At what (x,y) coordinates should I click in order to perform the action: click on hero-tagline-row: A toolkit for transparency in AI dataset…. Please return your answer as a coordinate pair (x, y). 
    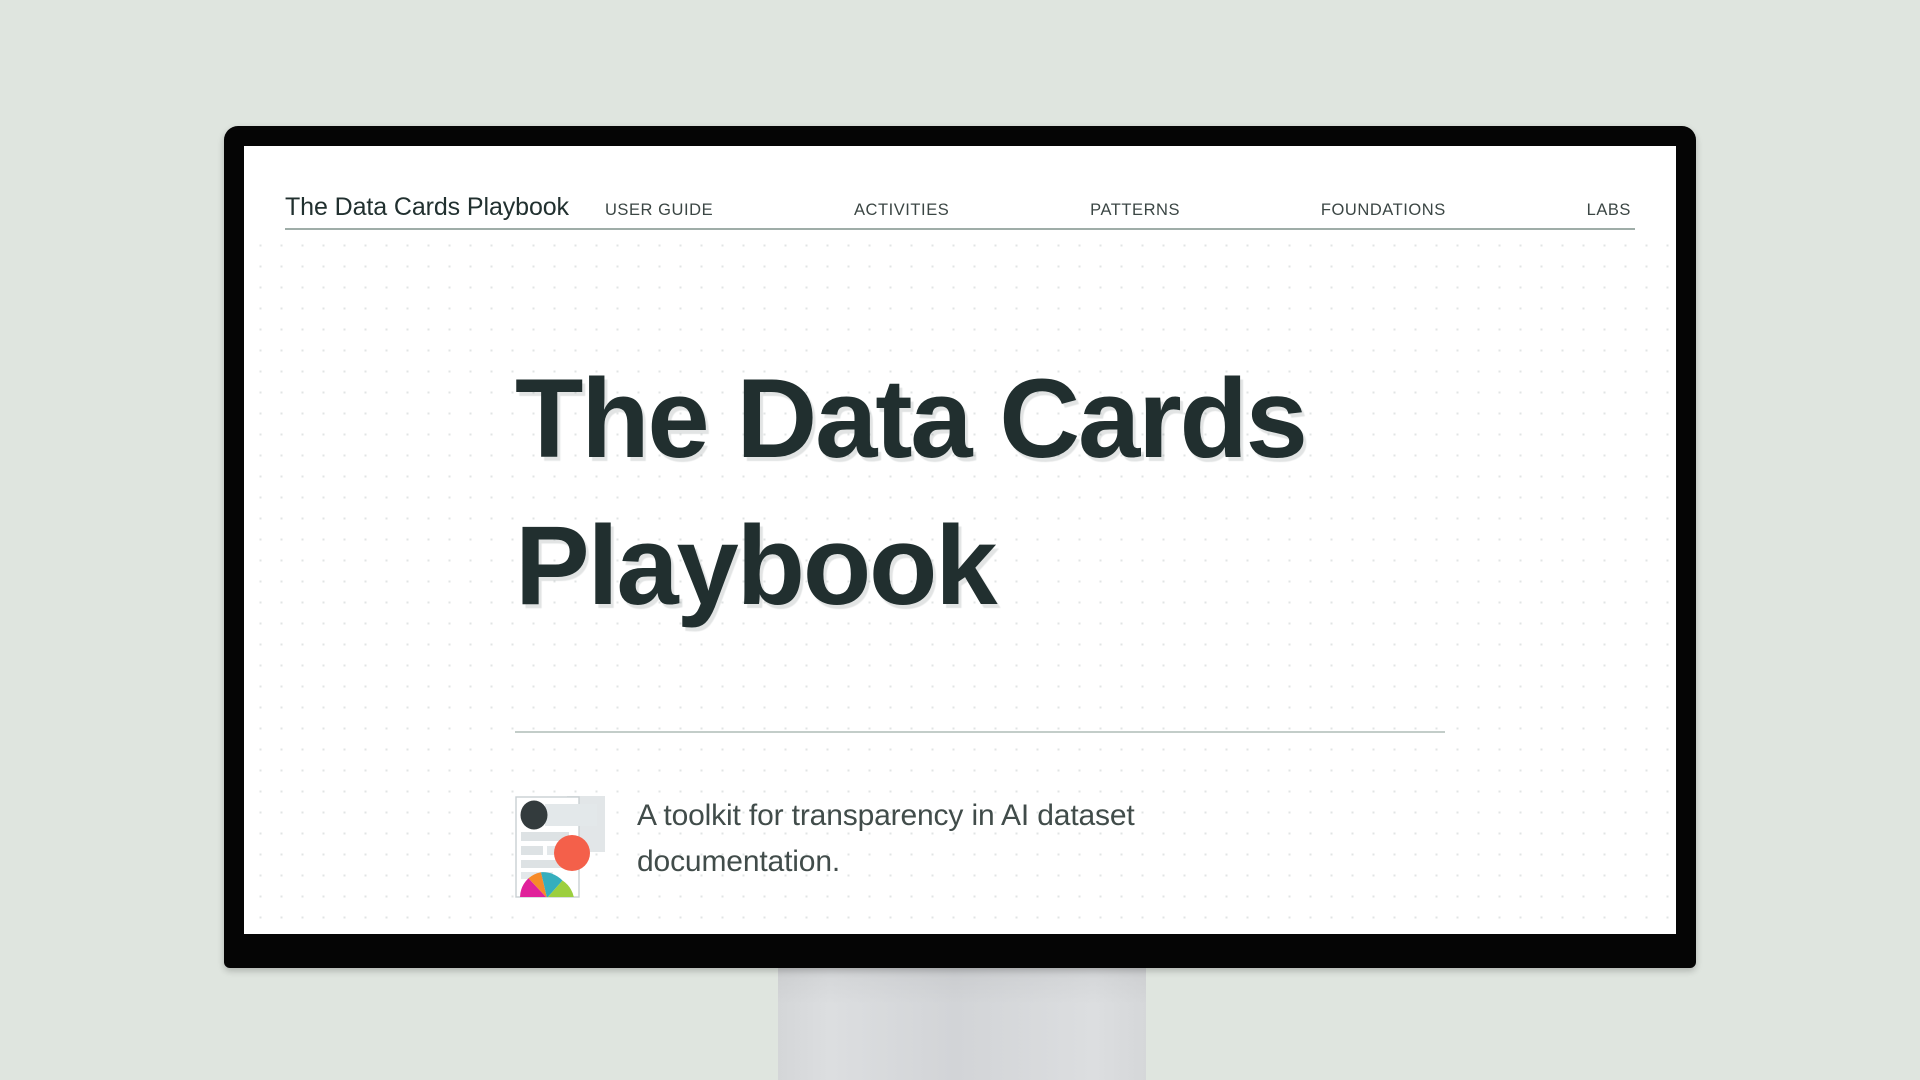
    Looking at the image, I should click on (1075, 846).